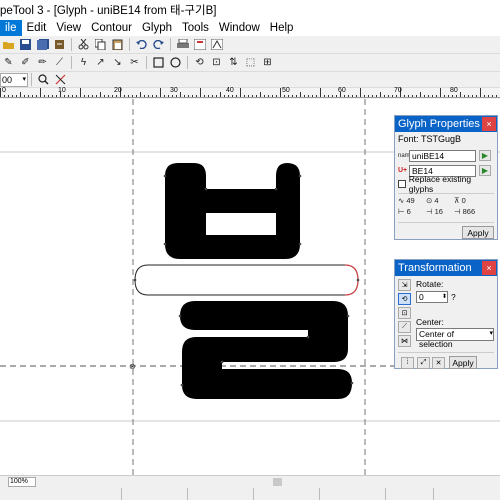 The height and width of the screenshot is (500, 500). Describe the element at coordinates (174, 90) in the screenshot. I see `ruler-label: 30` at that location.